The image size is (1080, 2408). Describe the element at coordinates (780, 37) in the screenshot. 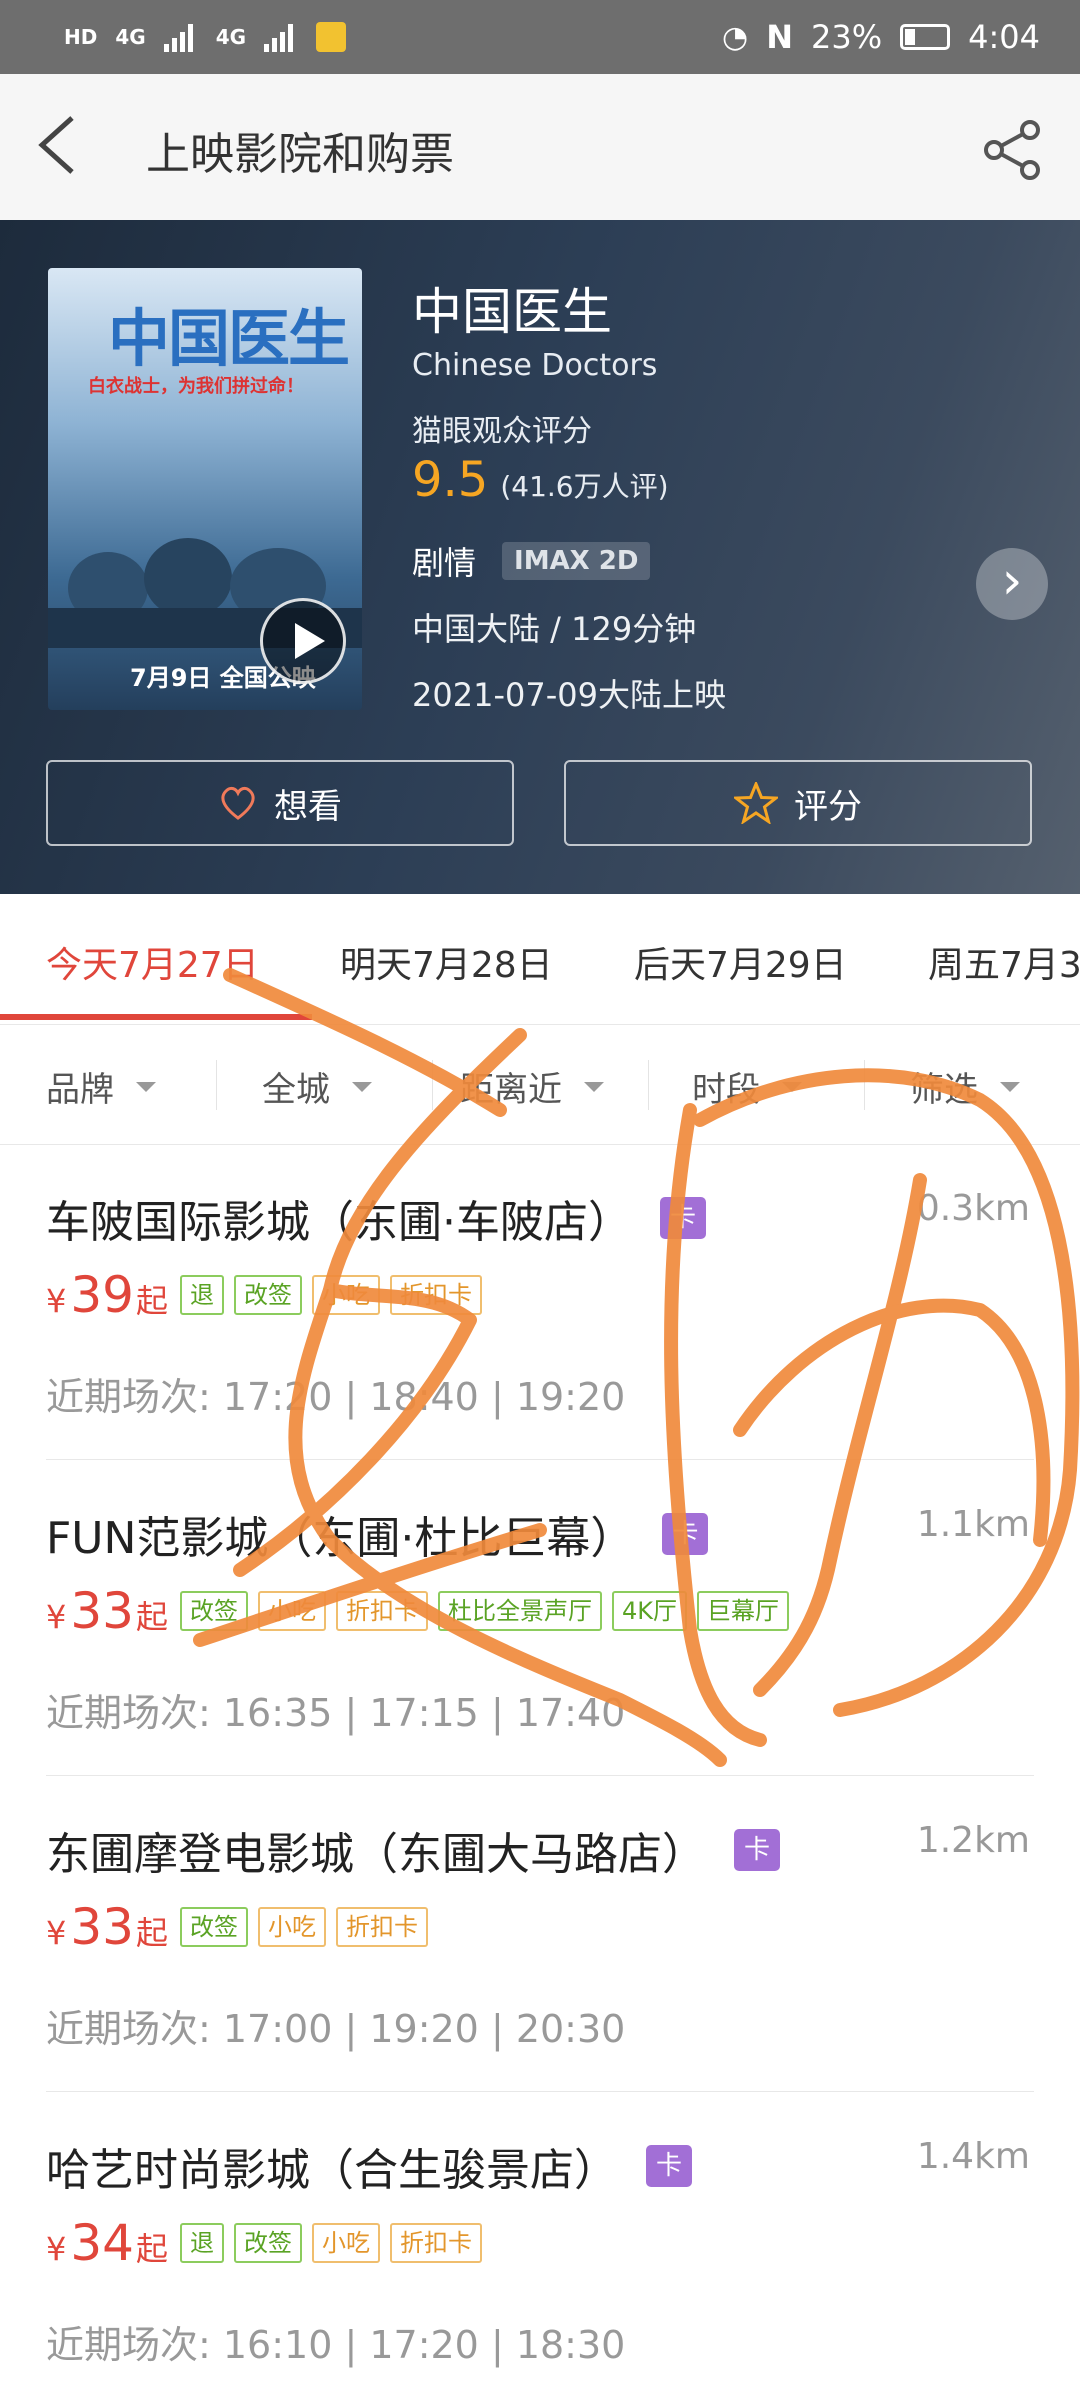

I see `nfc-icon: N` at that location.